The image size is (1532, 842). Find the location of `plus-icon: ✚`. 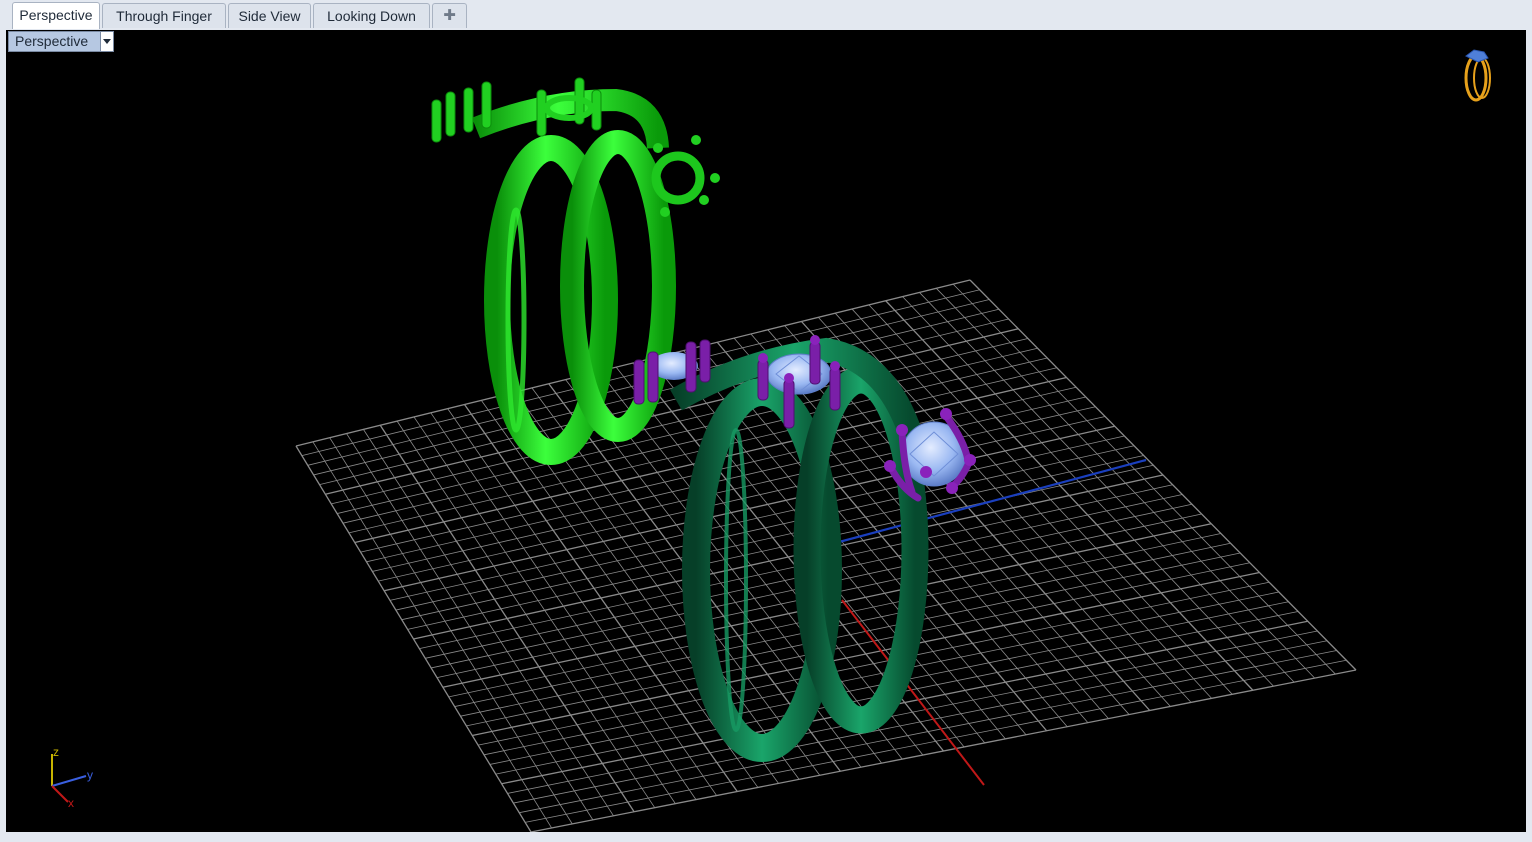

plus-icon: ✚ is located at coordinates (449, 15).